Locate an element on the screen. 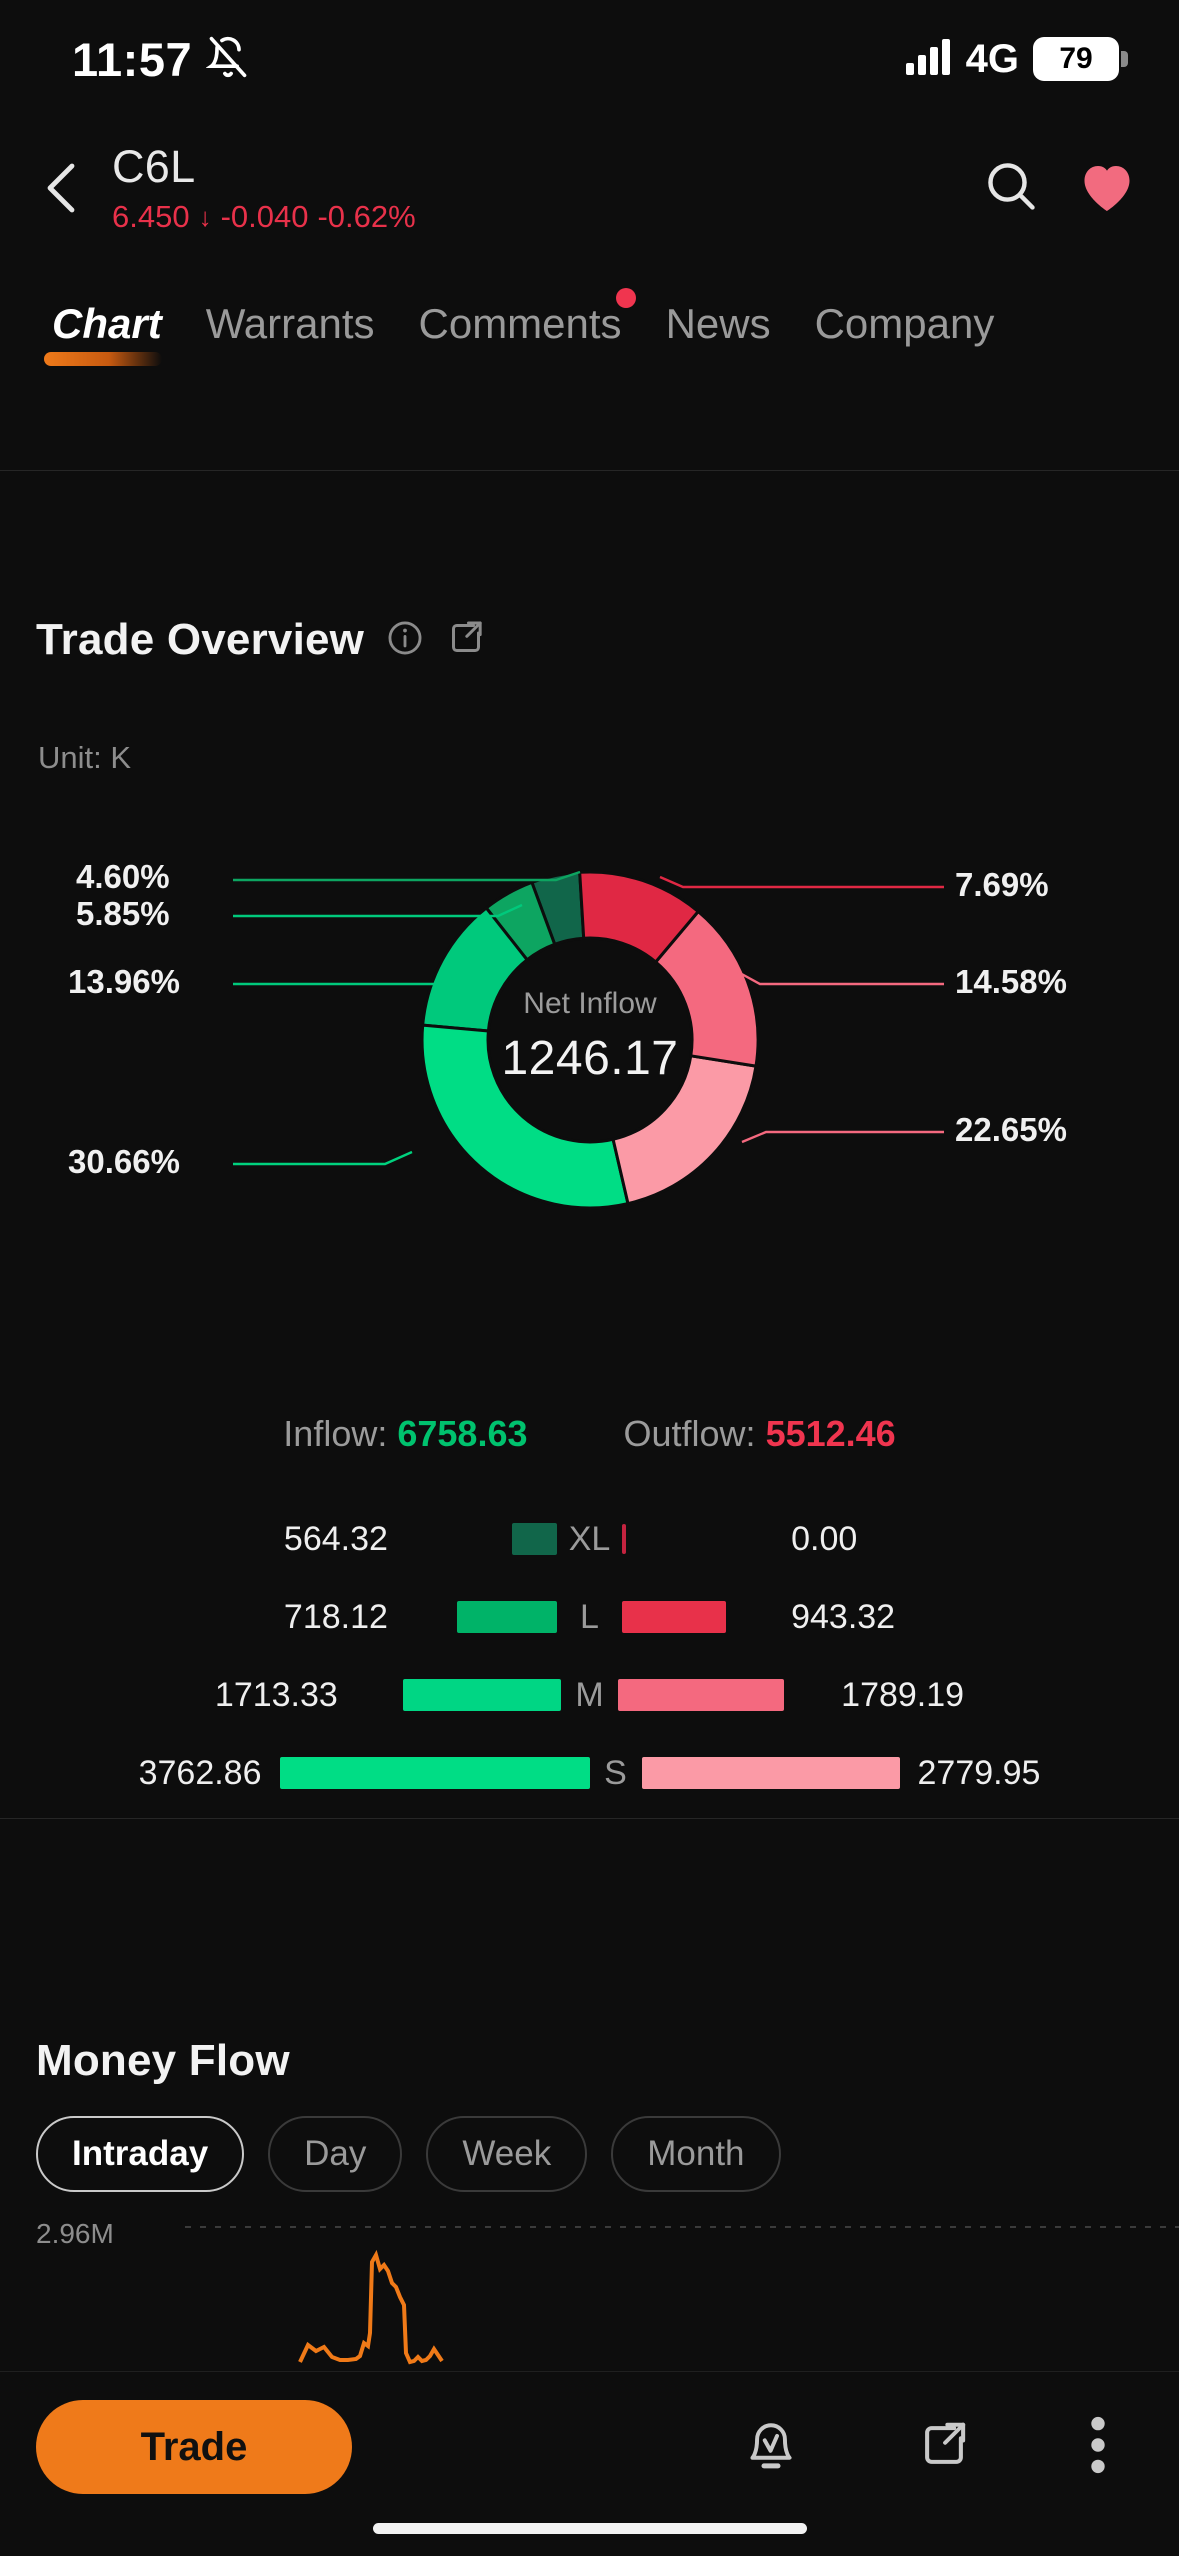 This screenshot has width=1179, height=2556. outflow-label: Outflow: is located at coordinates (689, 1433).